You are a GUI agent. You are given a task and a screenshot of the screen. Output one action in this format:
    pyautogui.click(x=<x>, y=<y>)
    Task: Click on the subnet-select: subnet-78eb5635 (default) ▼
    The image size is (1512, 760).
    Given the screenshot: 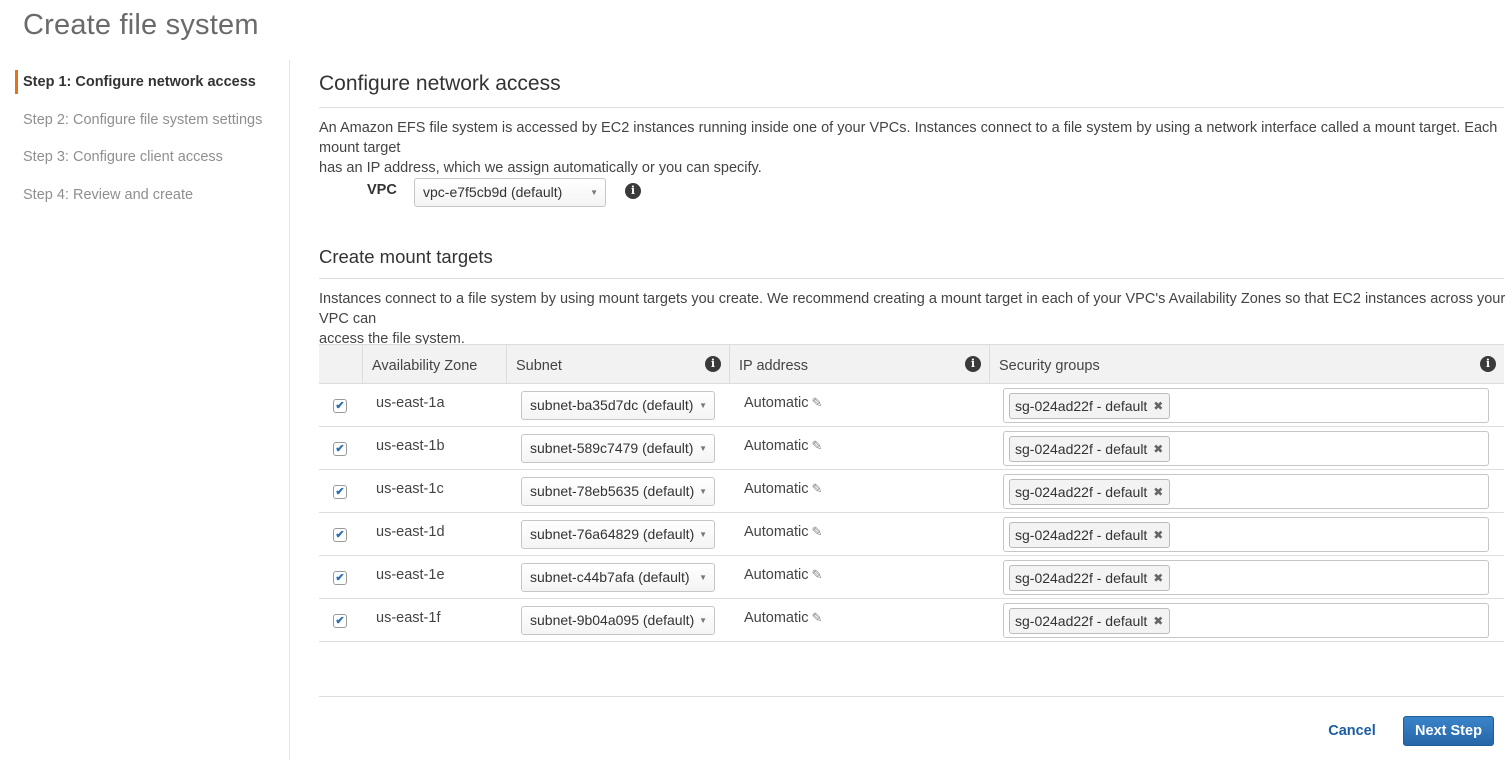 What is the action you would take?
    pyautogui.click(x=618, y=491)
    